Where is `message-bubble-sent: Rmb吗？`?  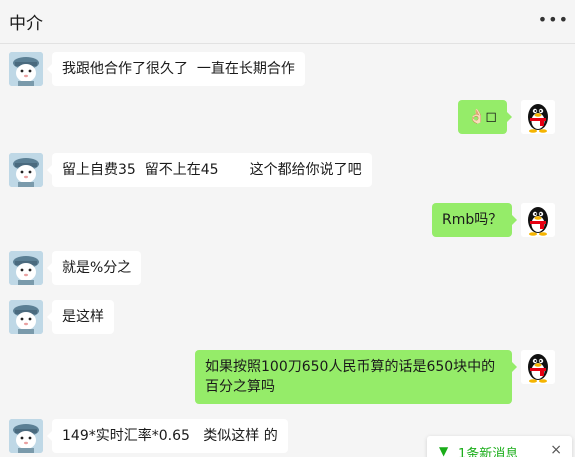
message-bubble-sent: Rmb吗？ is located at coordinates (475, 220).